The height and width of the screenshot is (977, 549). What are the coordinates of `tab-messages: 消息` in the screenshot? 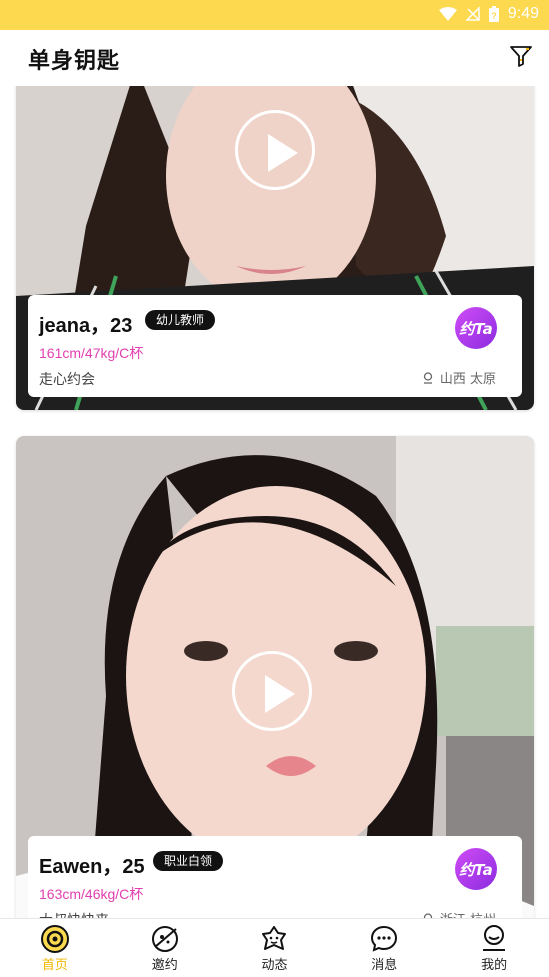 It's located at (384, 948).